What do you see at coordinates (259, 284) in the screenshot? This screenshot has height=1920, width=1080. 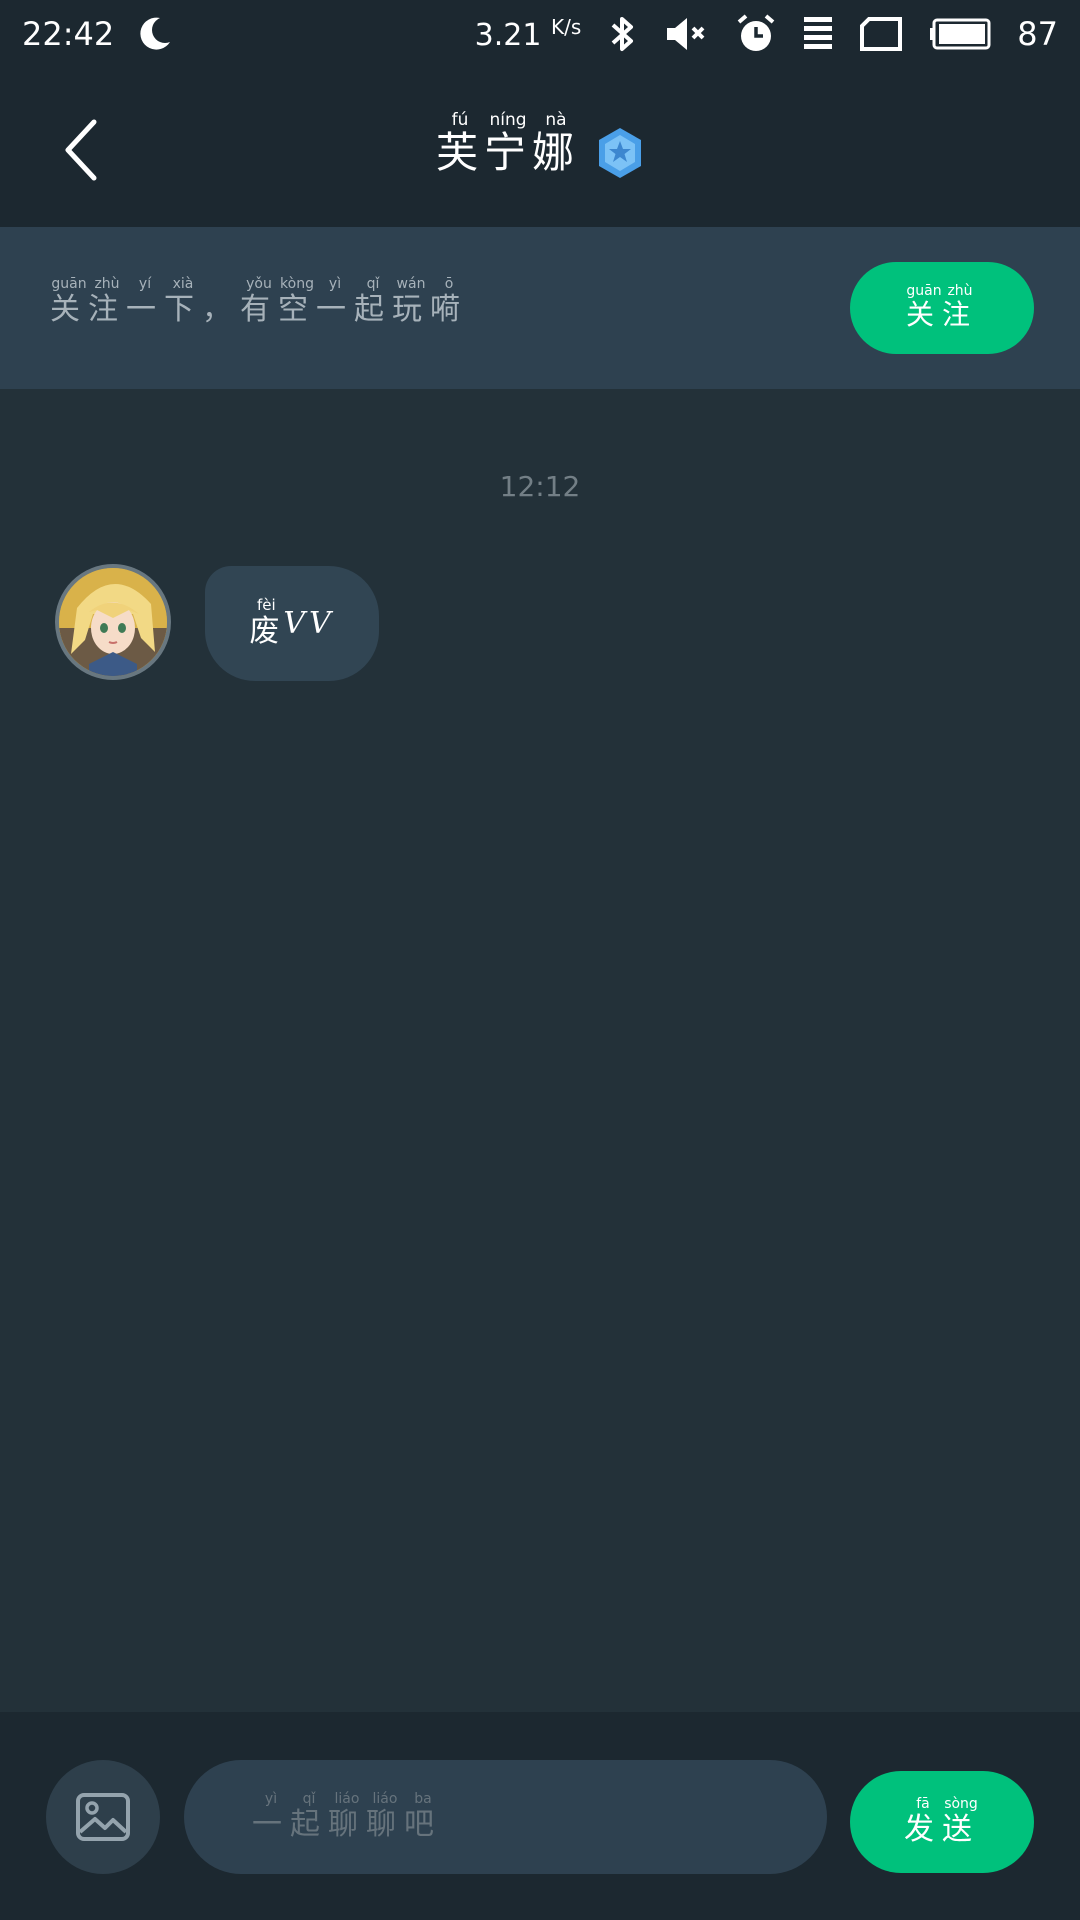 I see `char-pinyin: yǒu` at bounding box center [259, 284].